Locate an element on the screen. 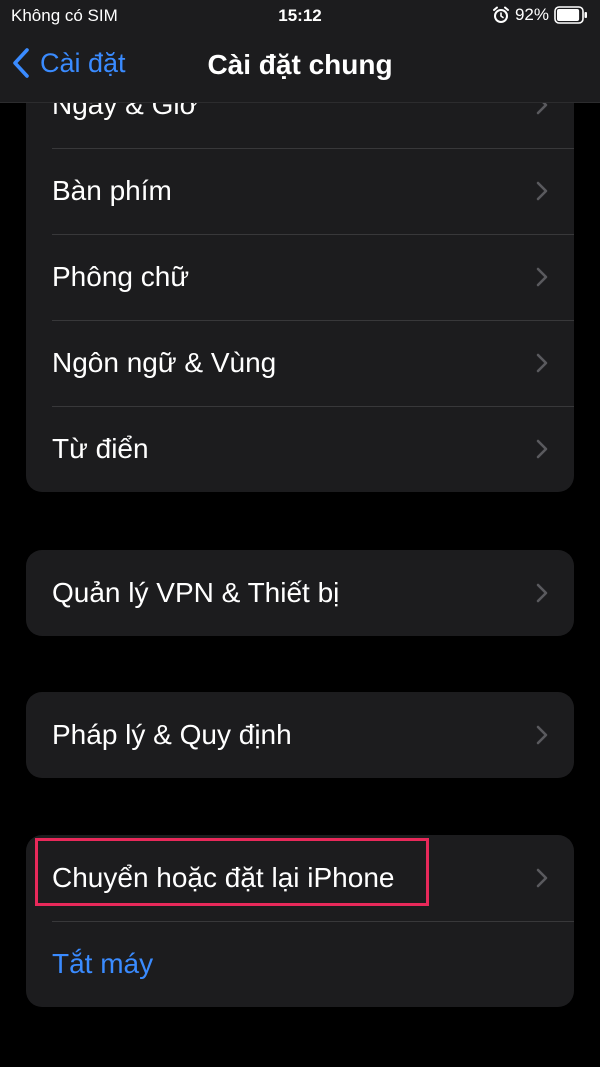  row-label: Pháp lý & Quy định is located at coordinates (172, 734).